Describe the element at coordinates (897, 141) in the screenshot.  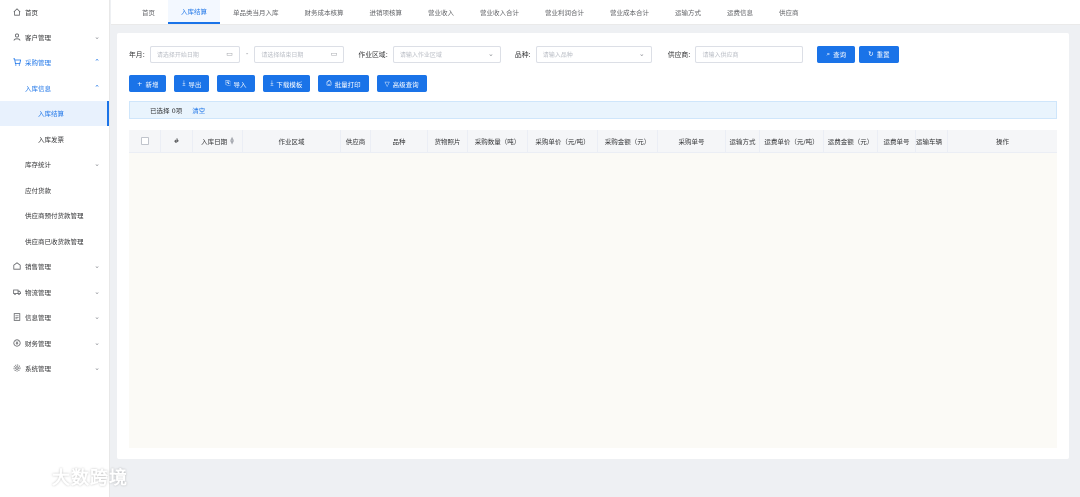
I see `column-header: 运费单号` at that location.